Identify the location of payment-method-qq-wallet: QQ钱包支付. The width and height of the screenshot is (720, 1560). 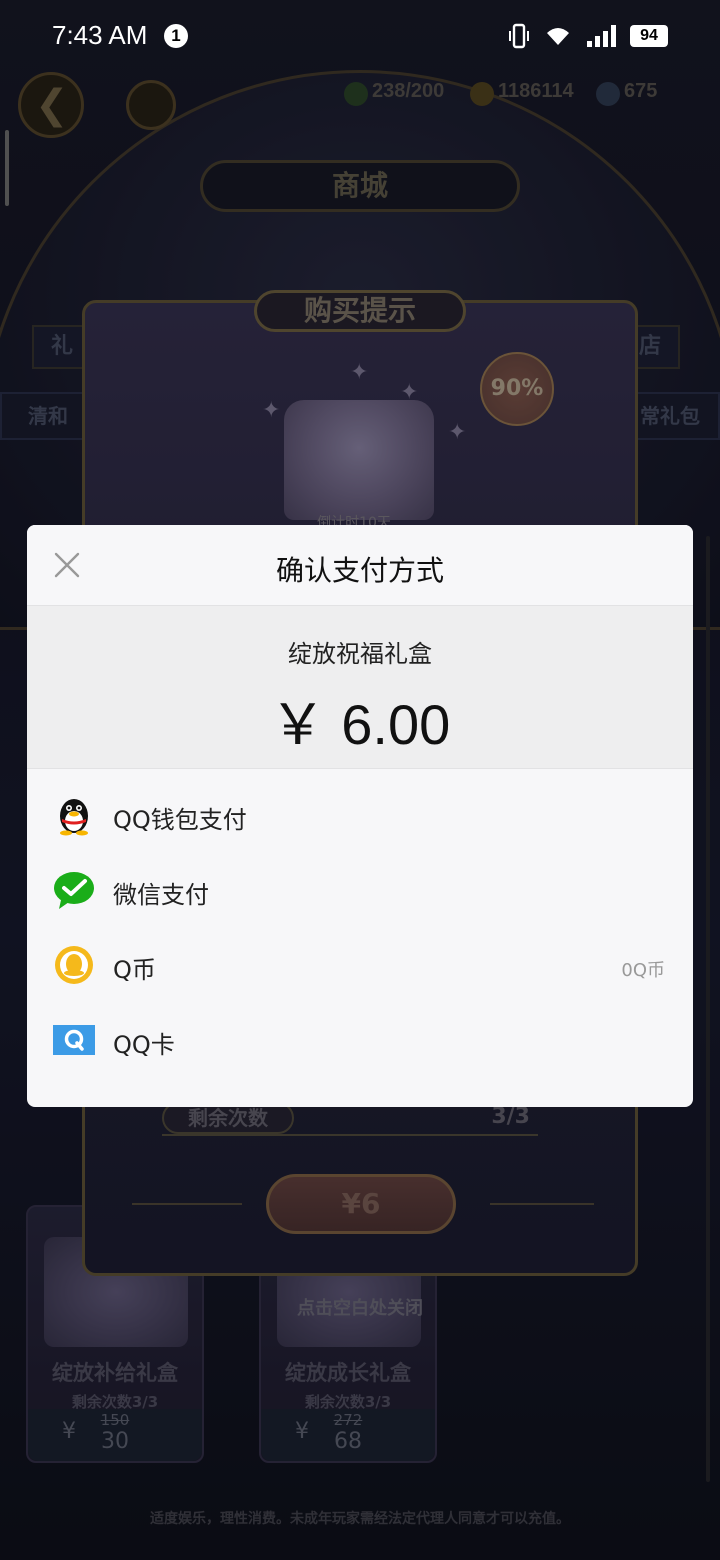
(360, 817).